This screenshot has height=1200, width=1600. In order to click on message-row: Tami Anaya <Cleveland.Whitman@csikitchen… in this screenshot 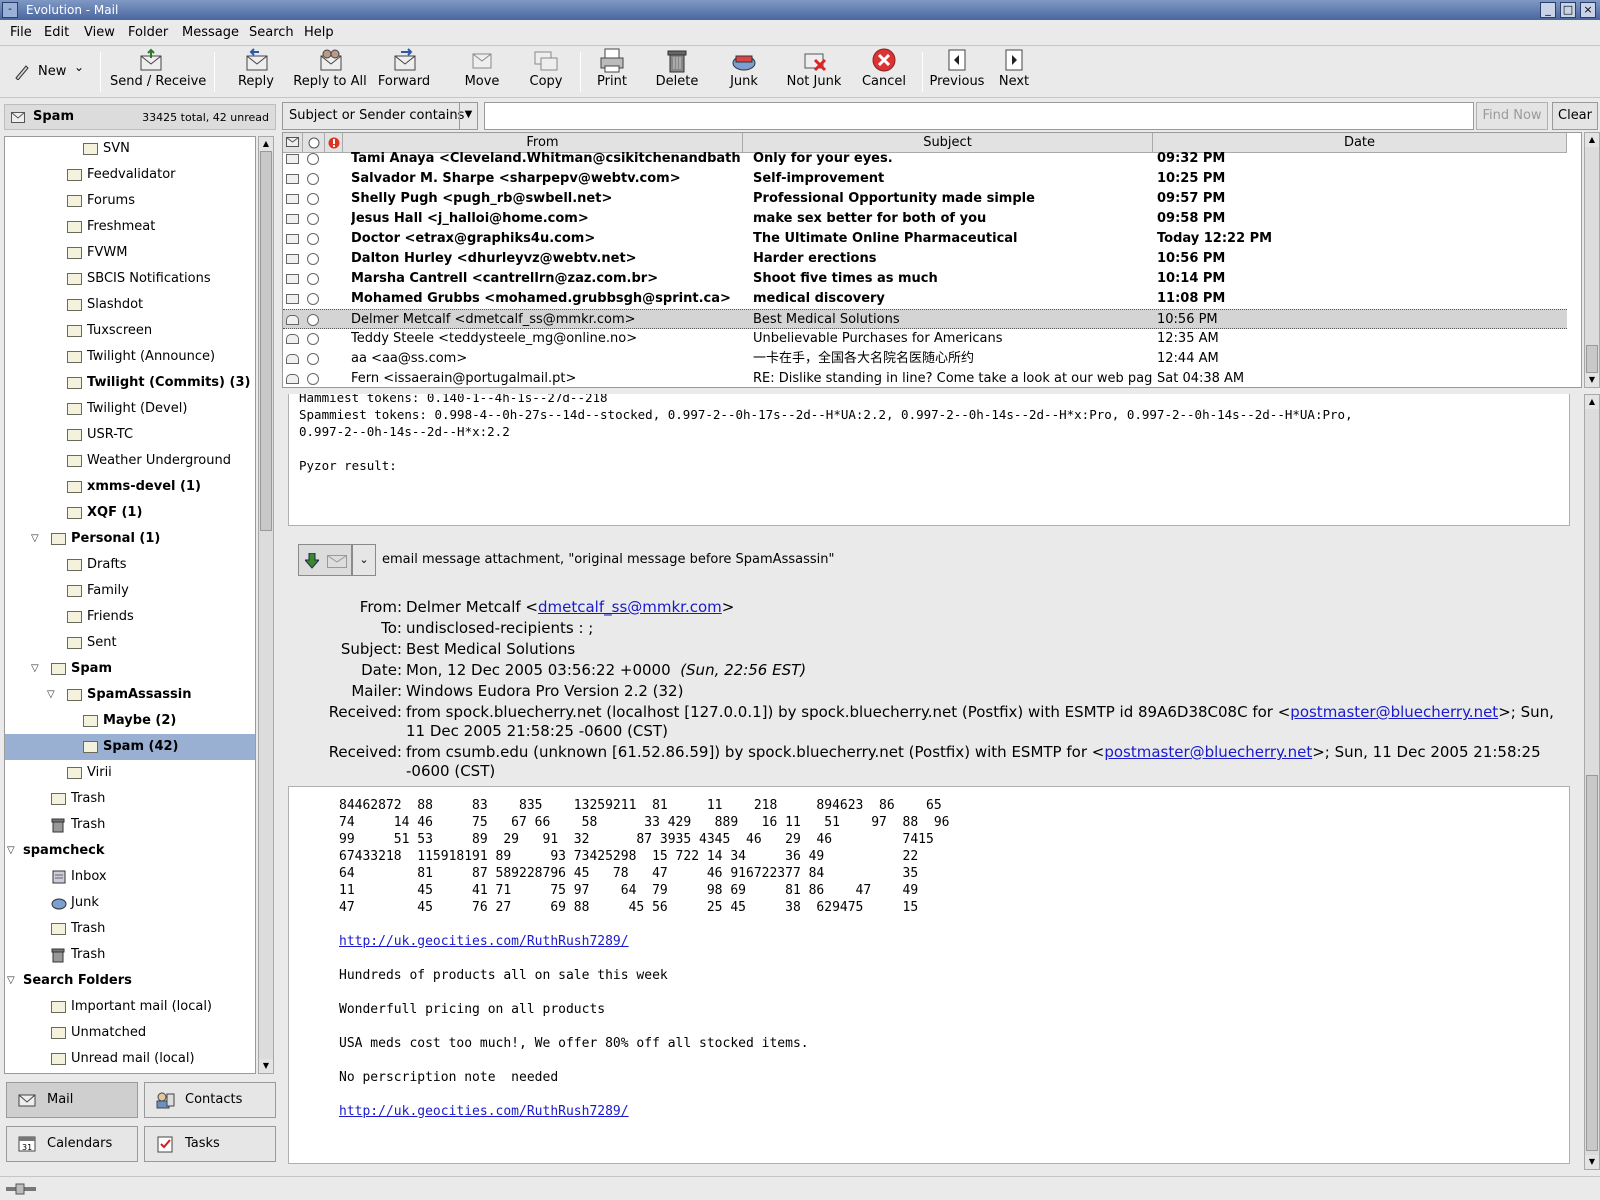, I will do `click(925, 159)`.